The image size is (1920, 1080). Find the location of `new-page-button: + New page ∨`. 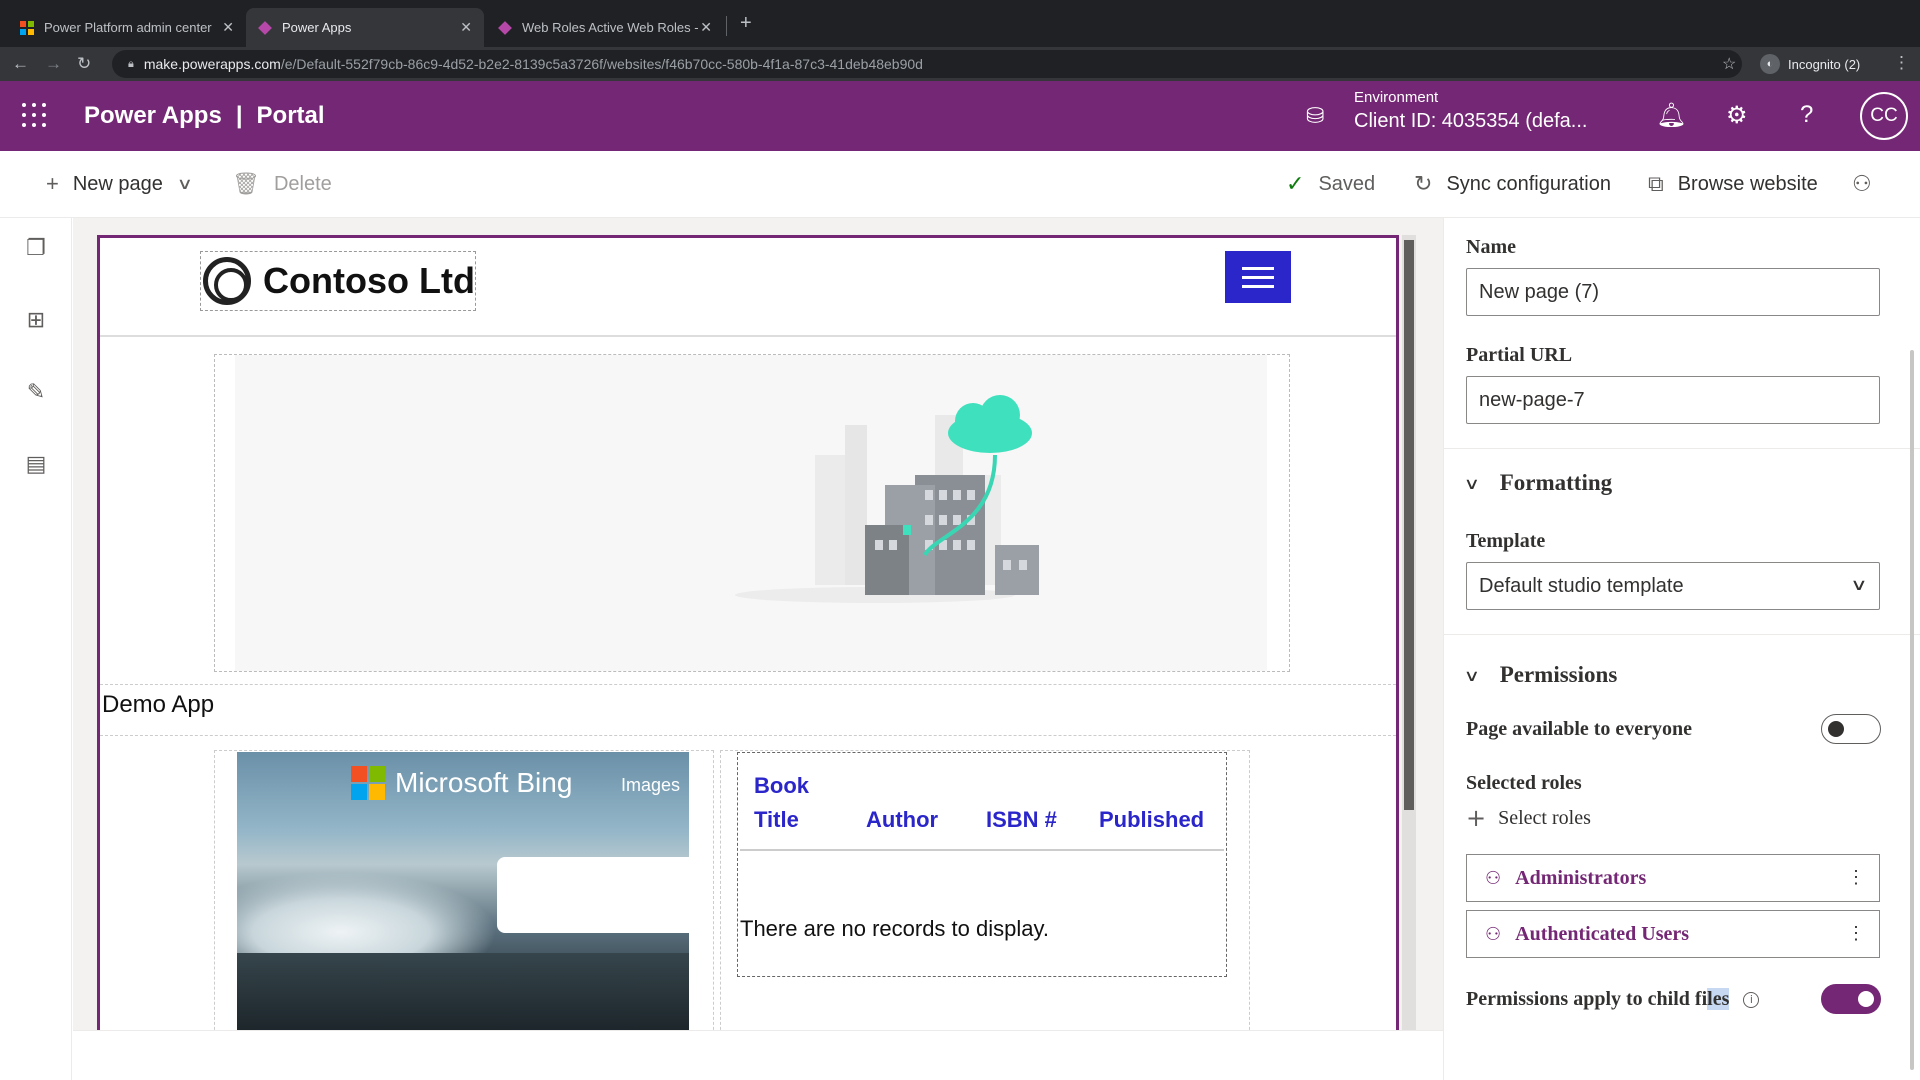

new-page-button: + New page ∨ is located at coordinates (125, 184).